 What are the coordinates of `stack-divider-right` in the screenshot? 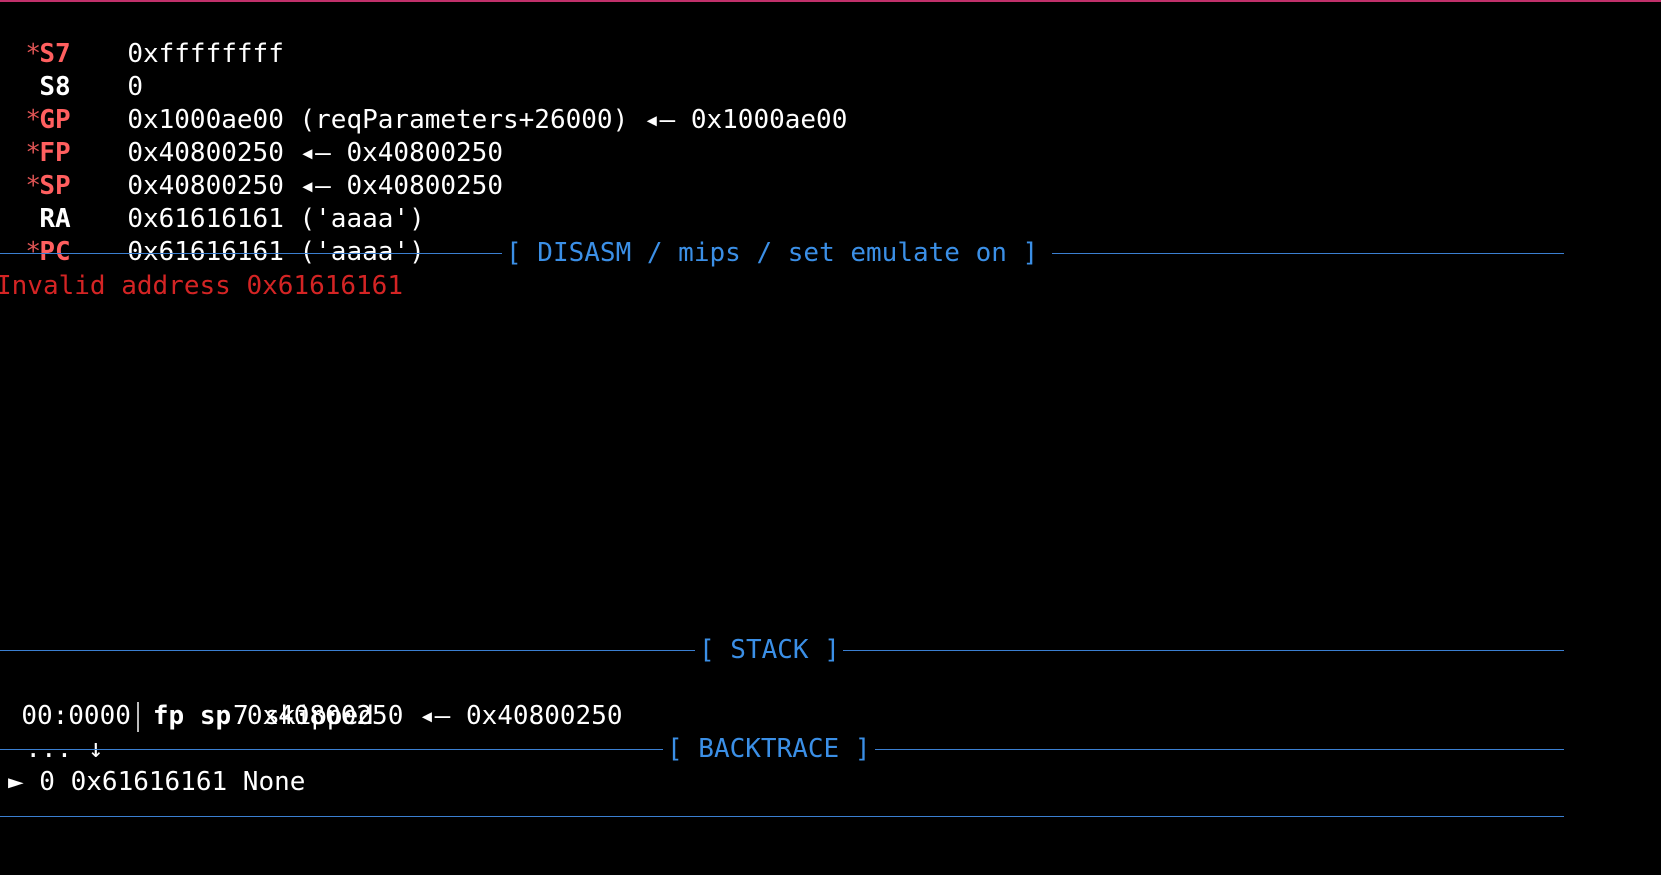 It's located at (1203, 650).